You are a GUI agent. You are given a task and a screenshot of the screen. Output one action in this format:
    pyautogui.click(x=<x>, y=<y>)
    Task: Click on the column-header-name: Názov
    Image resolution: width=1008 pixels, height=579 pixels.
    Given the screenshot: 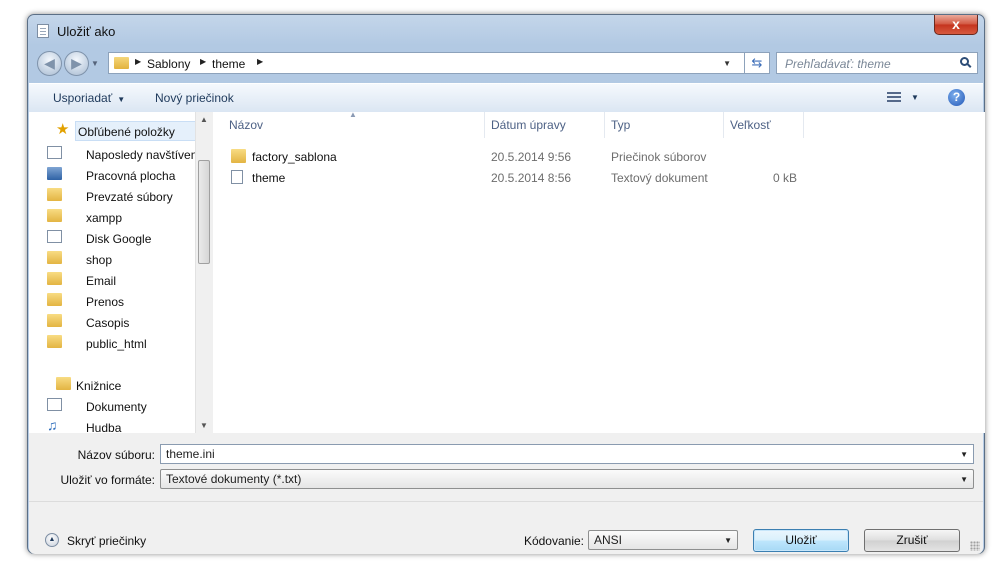 What is the action you would take?
    pyautogui.click(x=354, y=125)
    